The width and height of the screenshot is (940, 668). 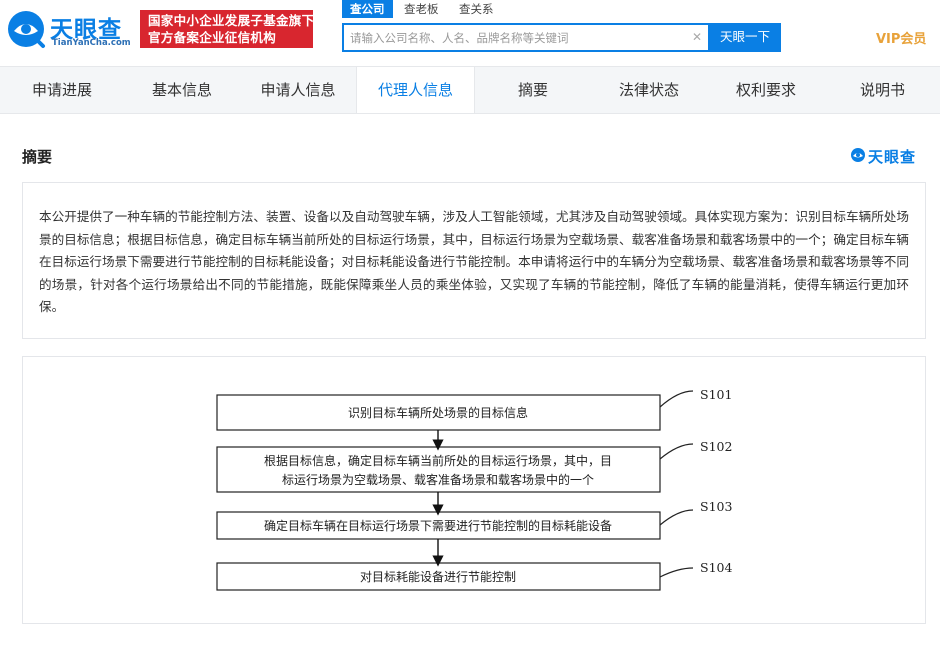 I want to click on flow-step-label-4: S104, so click(x=716, y=567).